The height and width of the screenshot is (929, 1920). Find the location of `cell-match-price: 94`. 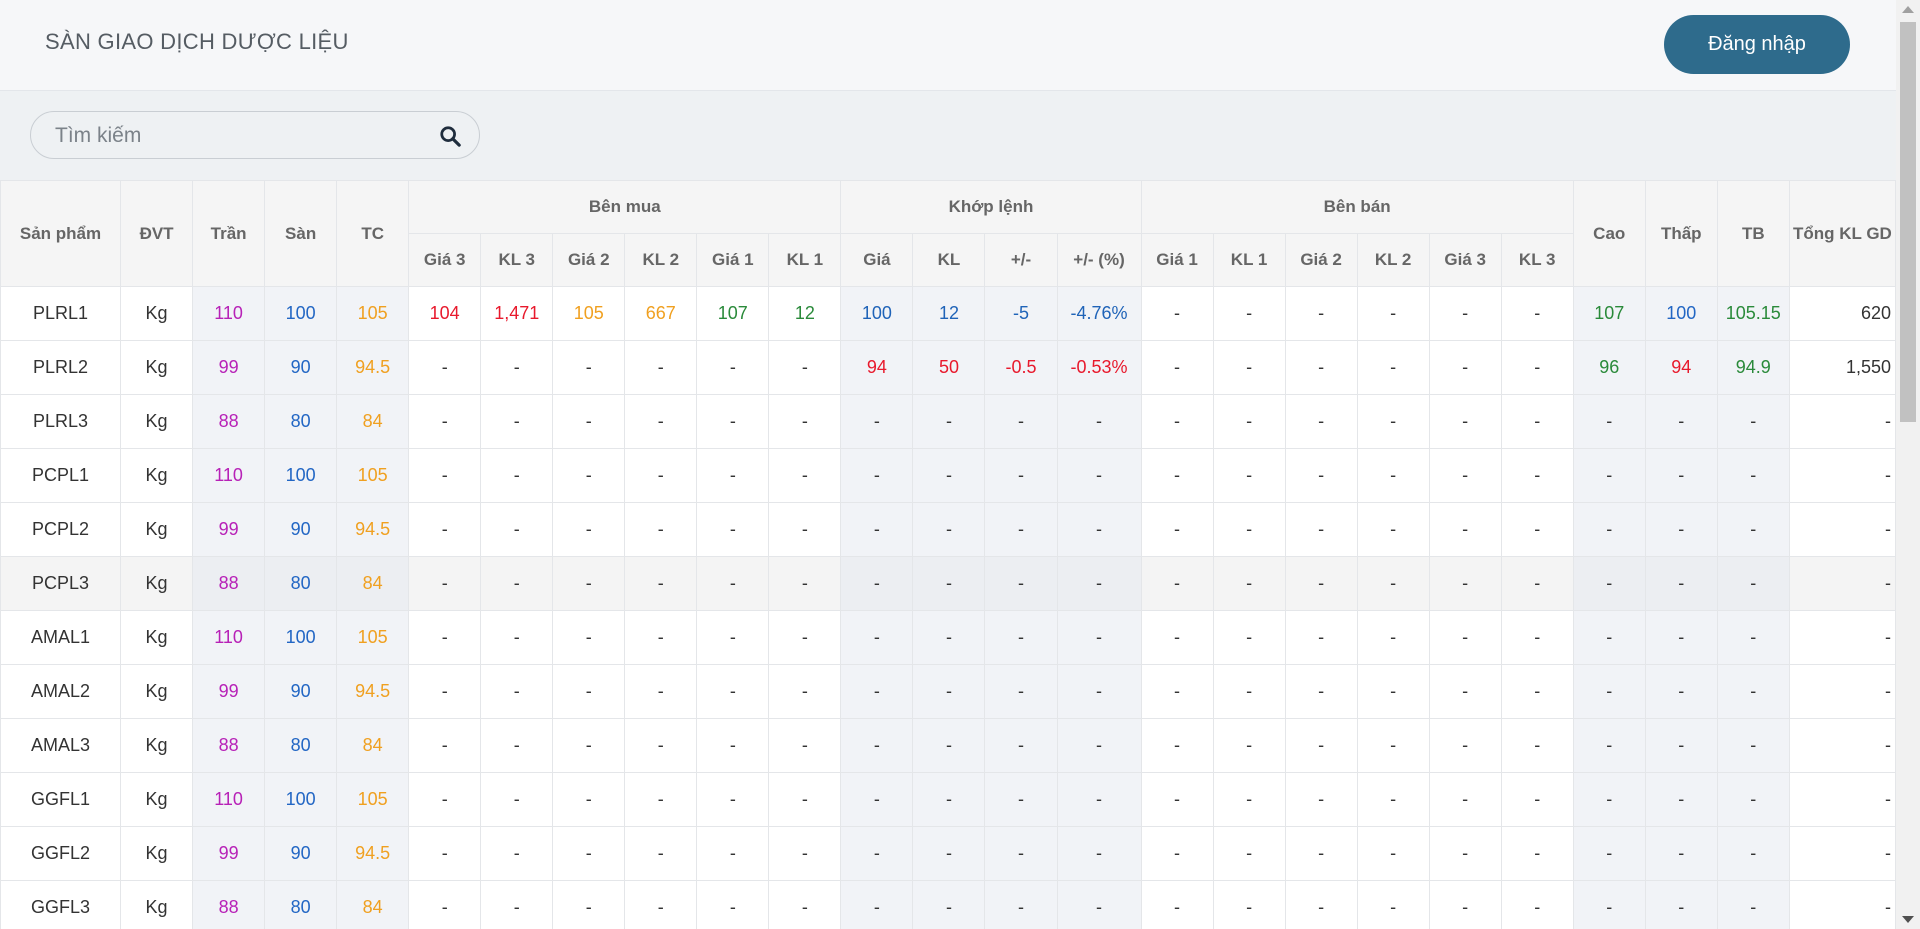

cell-match-price: 94 is located at coordinates (877, 367).